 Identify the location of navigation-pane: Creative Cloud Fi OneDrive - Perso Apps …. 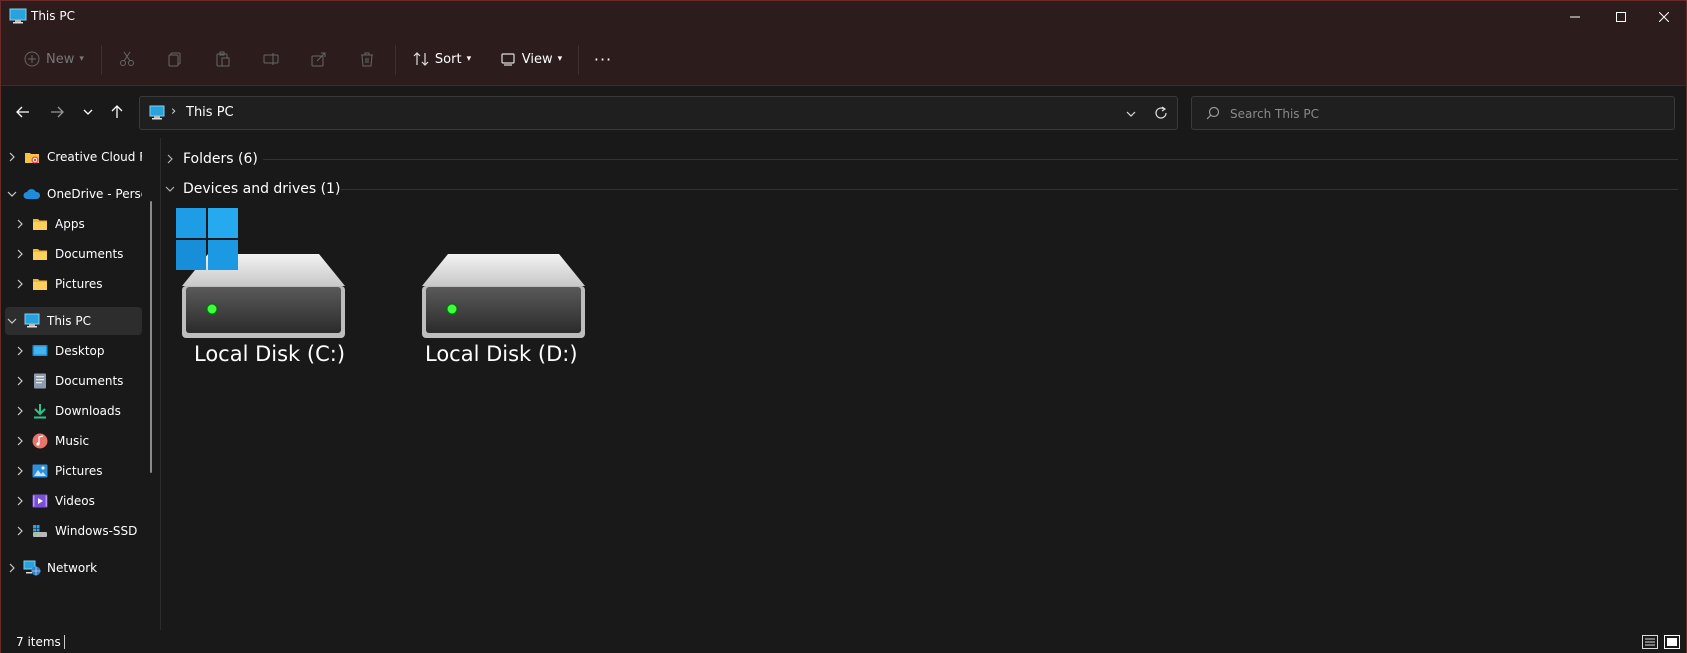
(76, 384).